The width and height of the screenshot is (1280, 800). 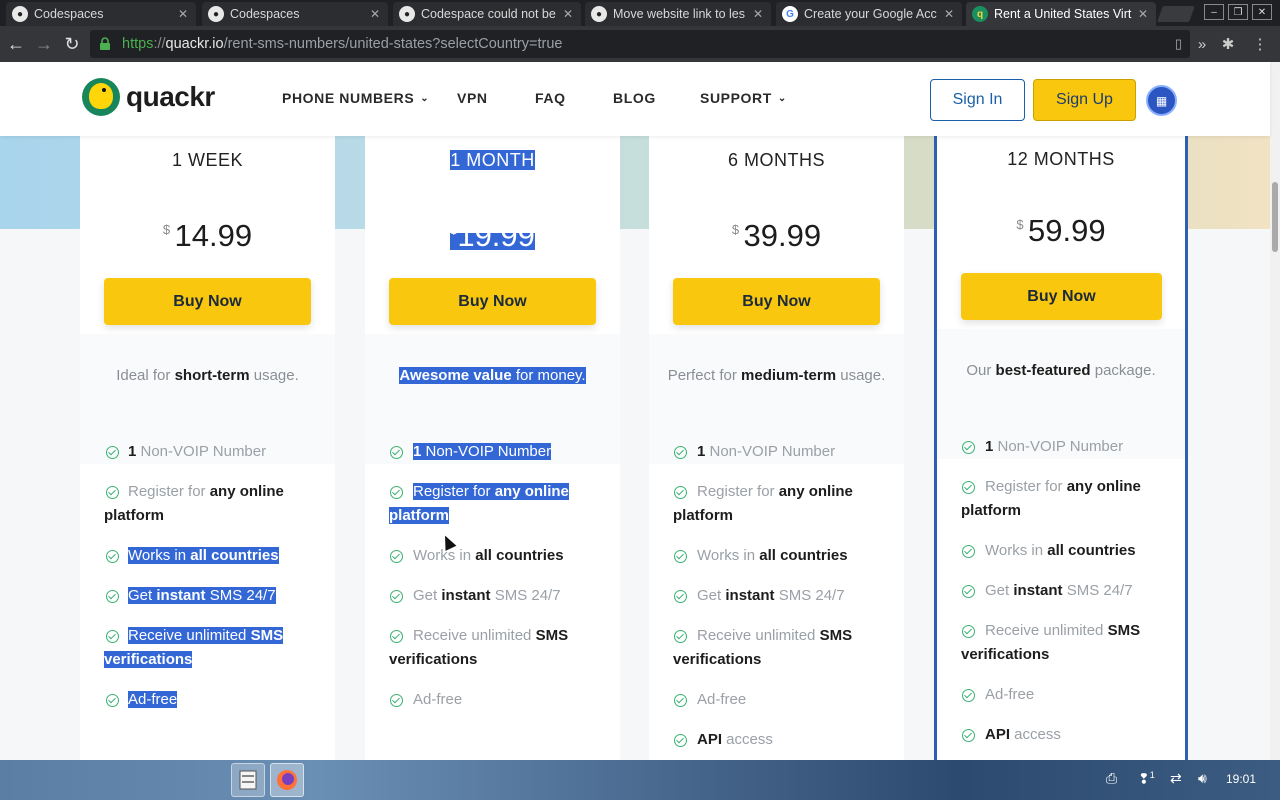 I want to click on logo-text: quackr, so click(x=170, y=96).